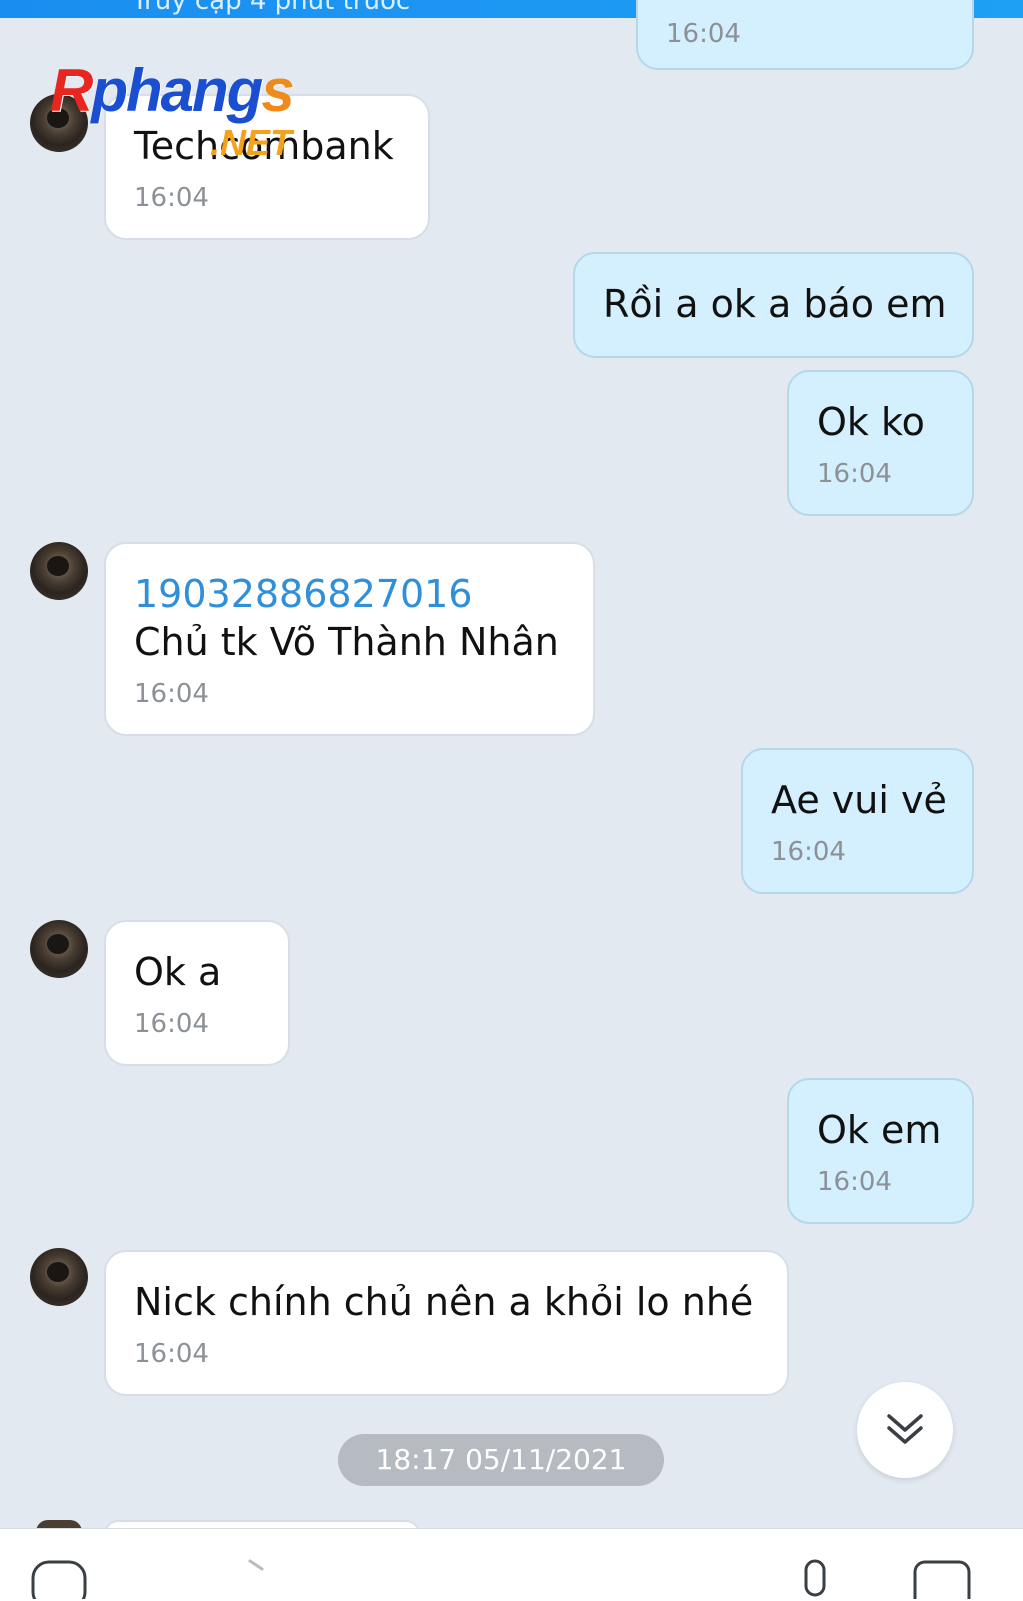 The height and width of the screenshot is (1601, 1023). What do you see at coordinates (815, 1579) in the screenshot?
I see `mic-icon` at bounding box center [815, 1579].